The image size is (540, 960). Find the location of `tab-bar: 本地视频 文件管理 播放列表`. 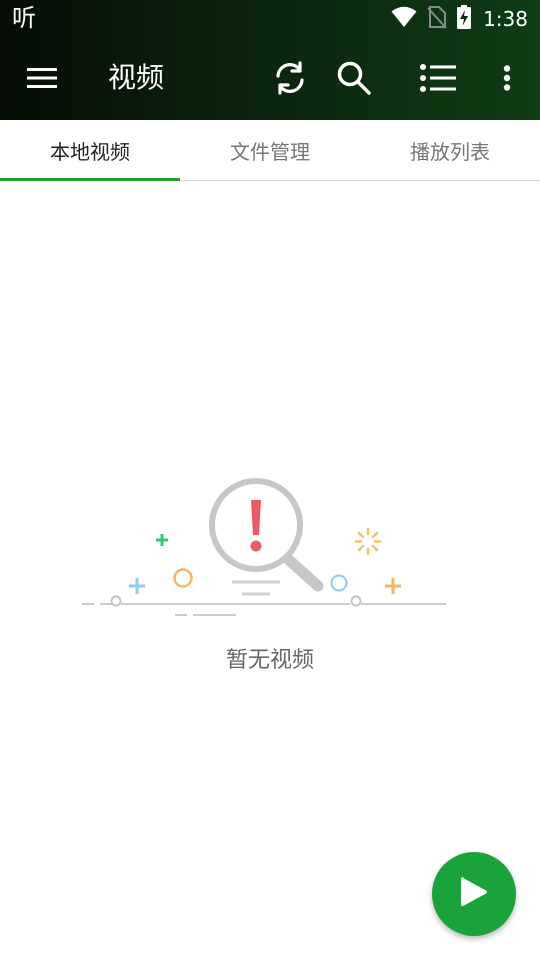

tab-bar: 本地视频 文件管理 播放列表 is located at coordinates (270, 150).